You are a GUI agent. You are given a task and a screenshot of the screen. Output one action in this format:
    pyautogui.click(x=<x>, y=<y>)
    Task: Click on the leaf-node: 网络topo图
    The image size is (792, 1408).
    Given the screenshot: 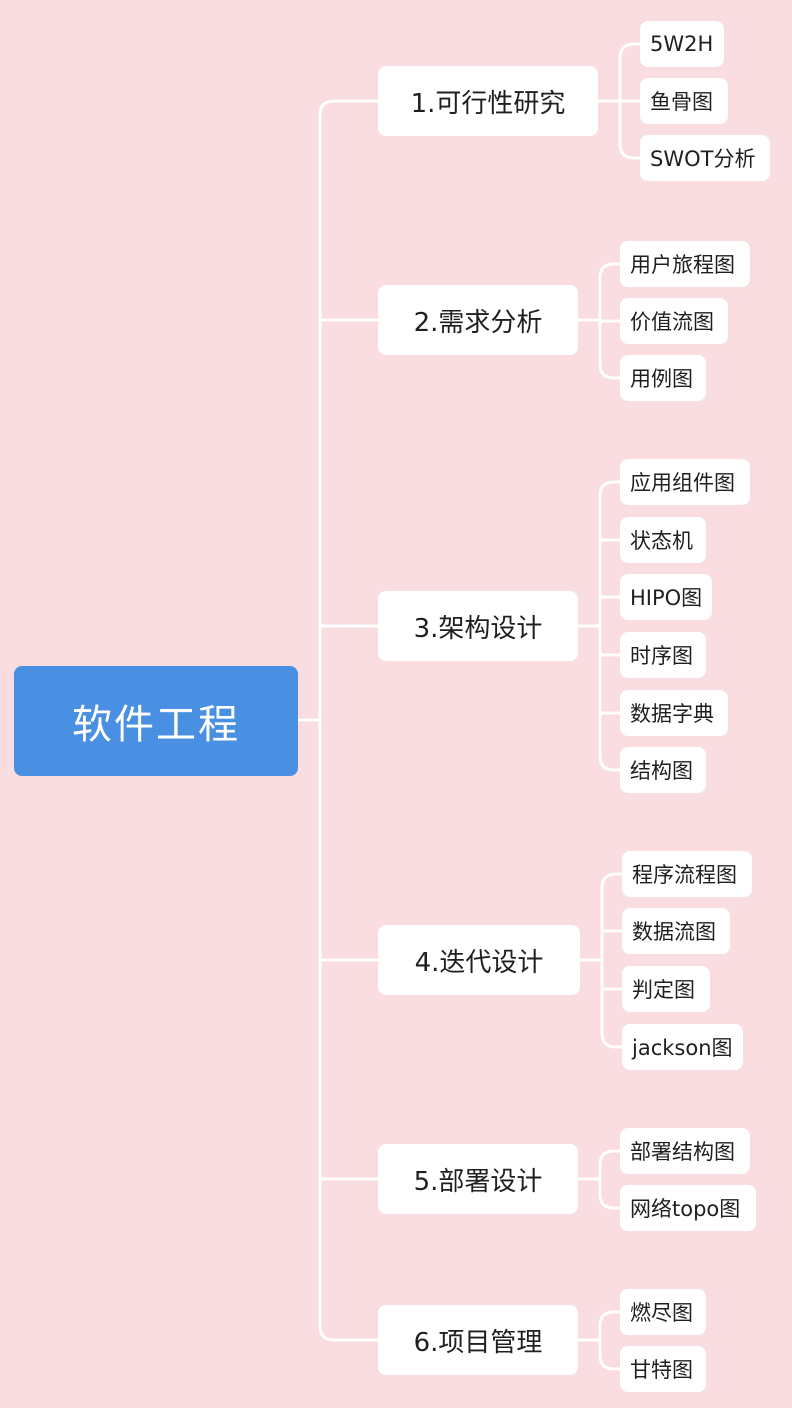 What is the action you would take?
    pyautogui.click(x=688, y=1208)
    